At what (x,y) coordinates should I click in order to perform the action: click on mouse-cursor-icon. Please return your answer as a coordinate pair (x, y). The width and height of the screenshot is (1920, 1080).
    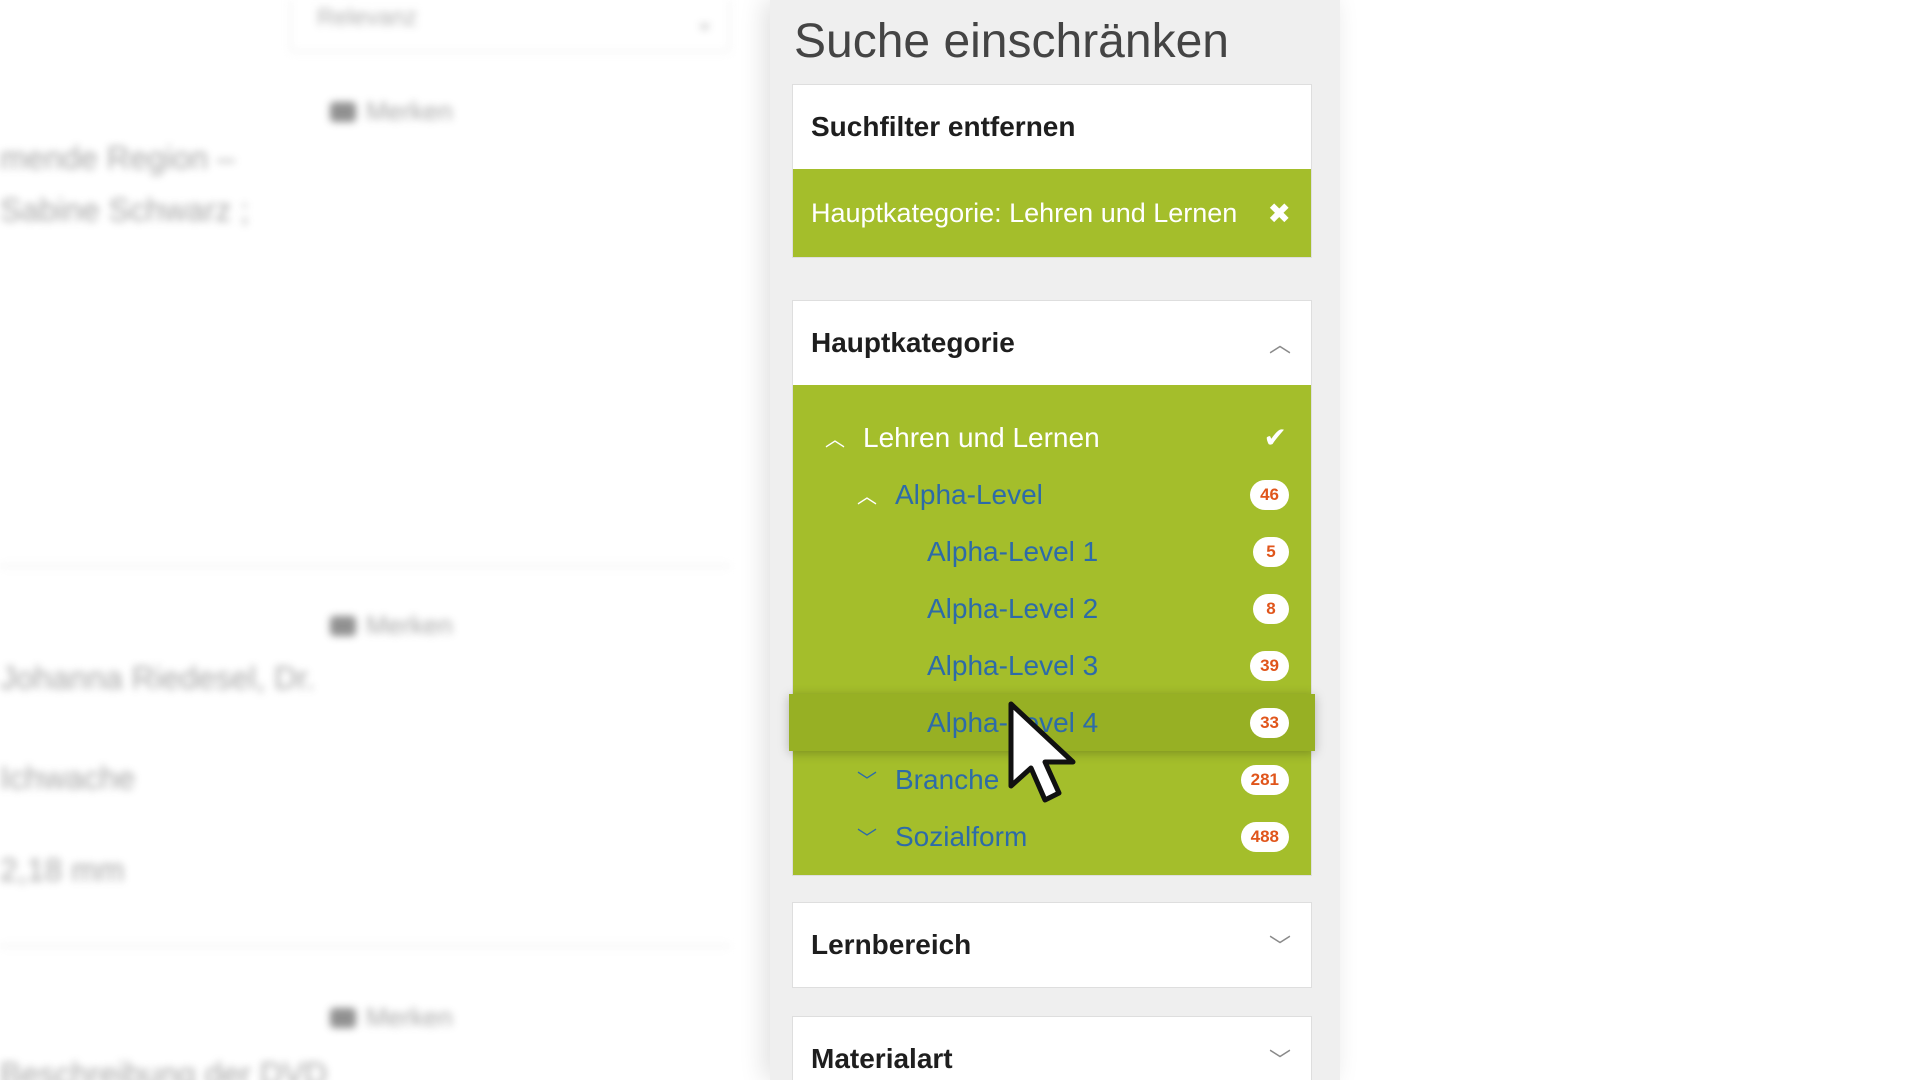
    Looking at the image, I should click on (1042, 752).